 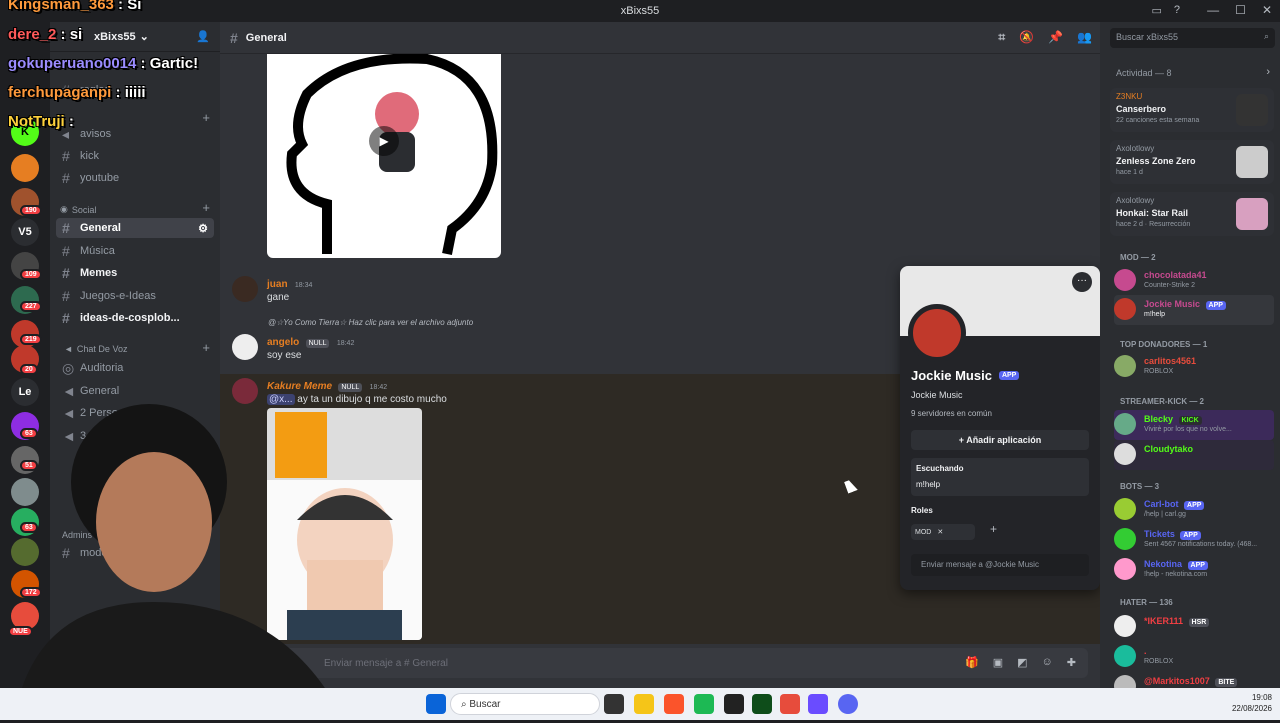 What do you see at coordinates (345, 343) in the screenshot?
I see `message-timestamp: 18:42` at bounding box center [345, 343].